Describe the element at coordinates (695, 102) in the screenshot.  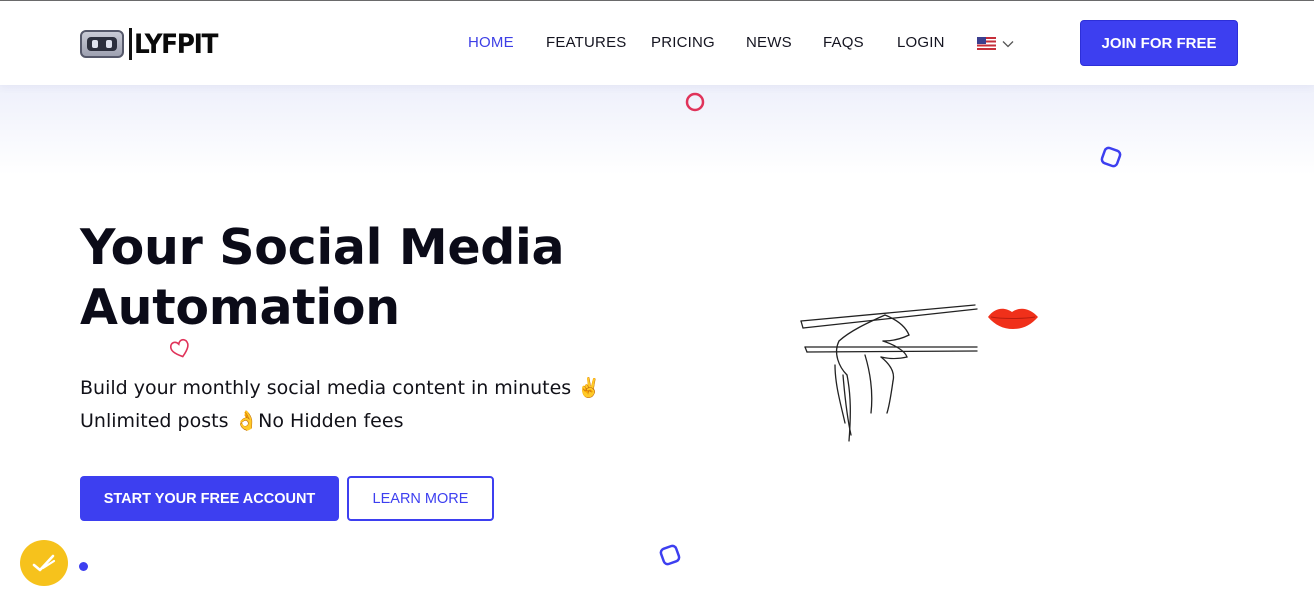
I see `circle-outline-icon` at that location.